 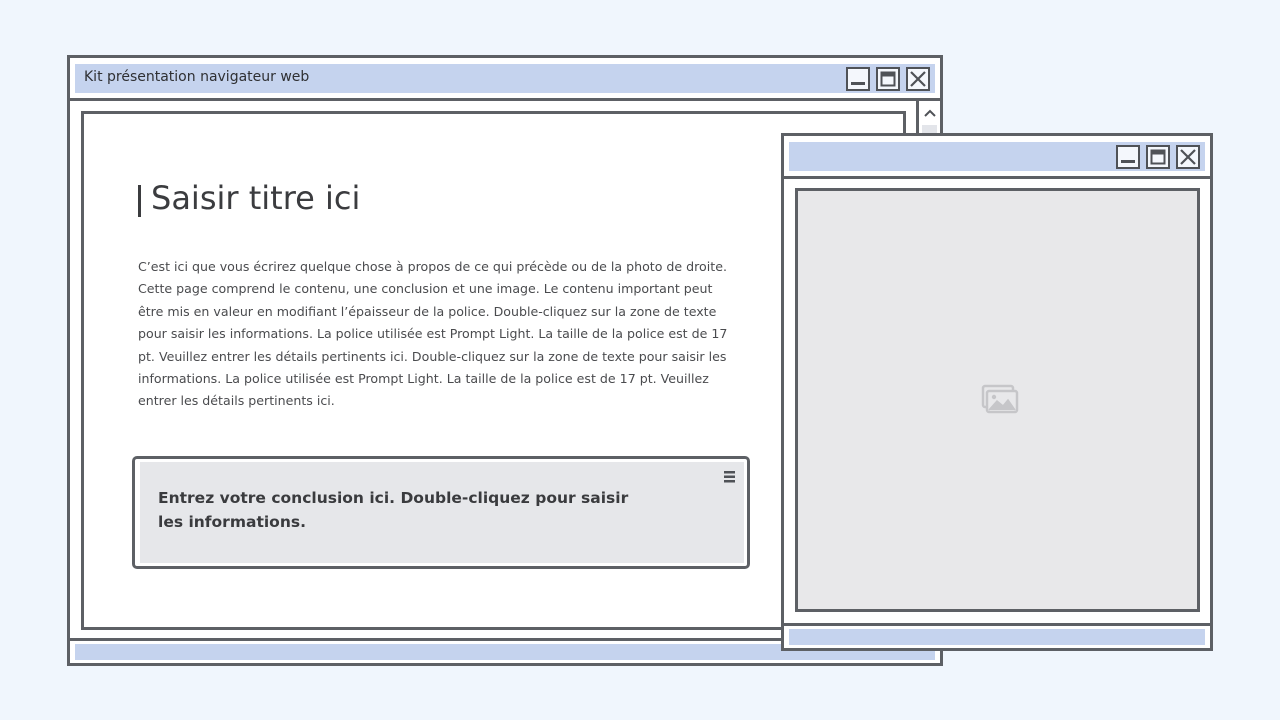 What do you see at coordinates (858, 79) in the screenshot?
I see `minimize-button` at bounding box center [858, 79].